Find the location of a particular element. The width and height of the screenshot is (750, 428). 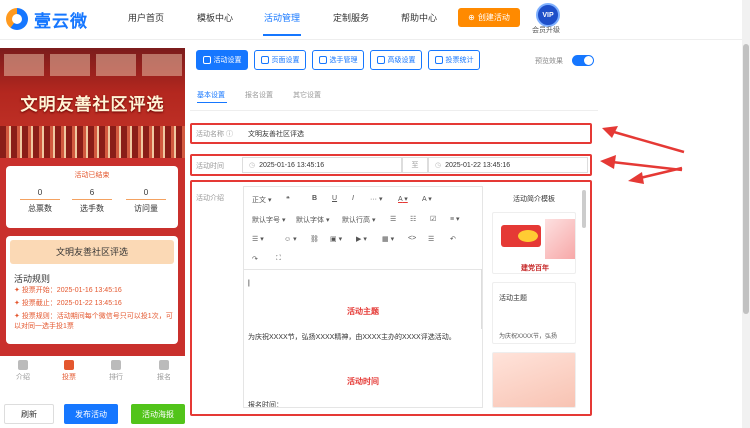

intro-icon is located at coordinates (23, 365).